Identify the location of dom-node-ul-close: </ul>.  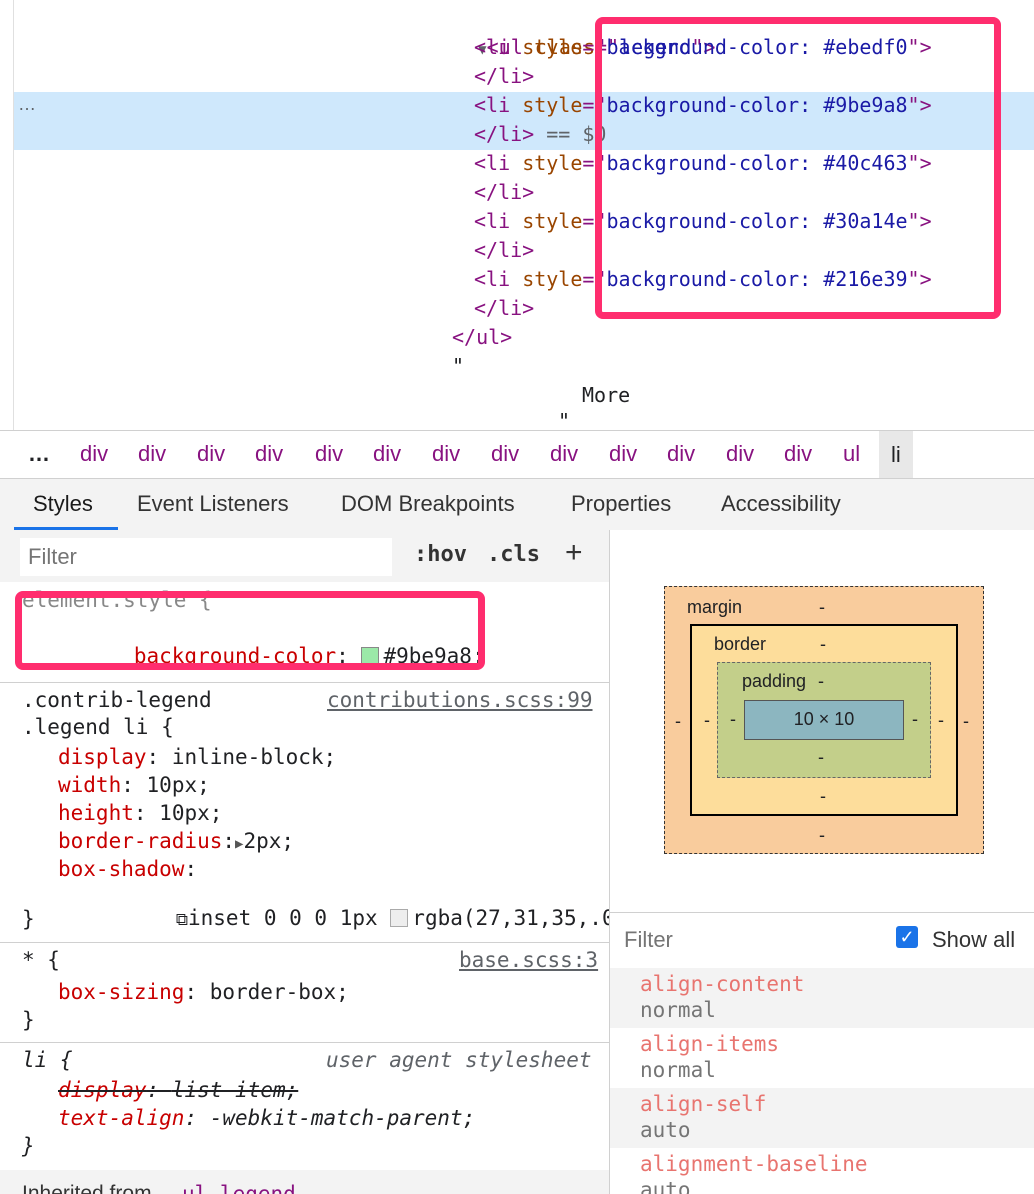
(482, 337).